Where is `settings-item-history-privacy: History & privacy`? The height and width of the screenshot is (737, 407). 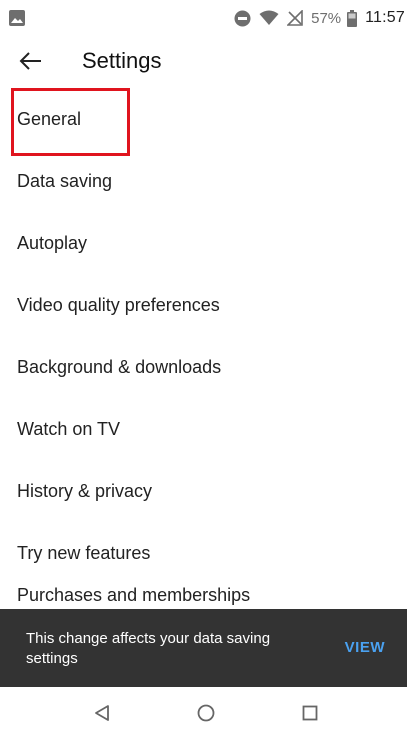
settings-item-history-privacy: History & privacy is located at coordinates (203, 491).